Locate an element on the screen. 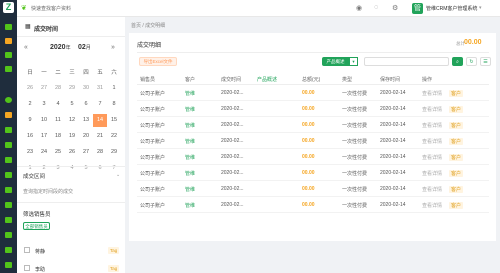 The height and width of the screenshot is (273, 500). prev-month-button: « is located at coordinates (26, 47).